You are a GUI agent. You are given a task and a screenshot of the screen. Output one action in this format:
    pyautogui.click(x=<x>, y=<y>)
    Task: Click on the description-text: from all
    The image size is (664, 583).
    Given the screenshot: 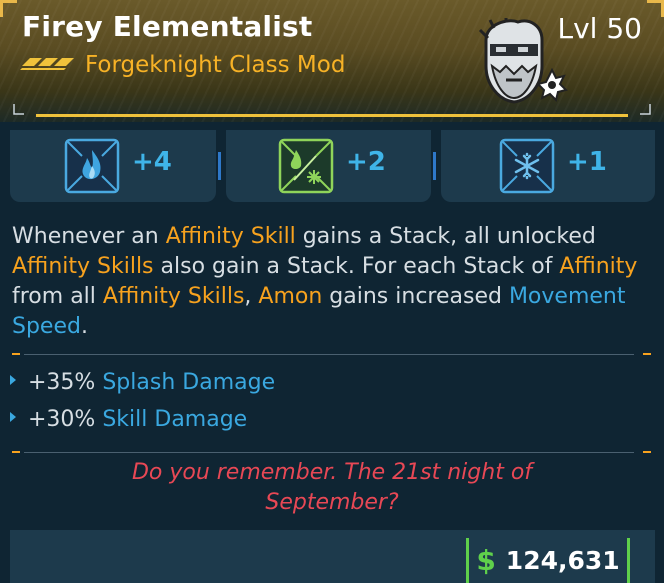 What is the action you would take?
    pyautogui.click(x=57, y=296)
    